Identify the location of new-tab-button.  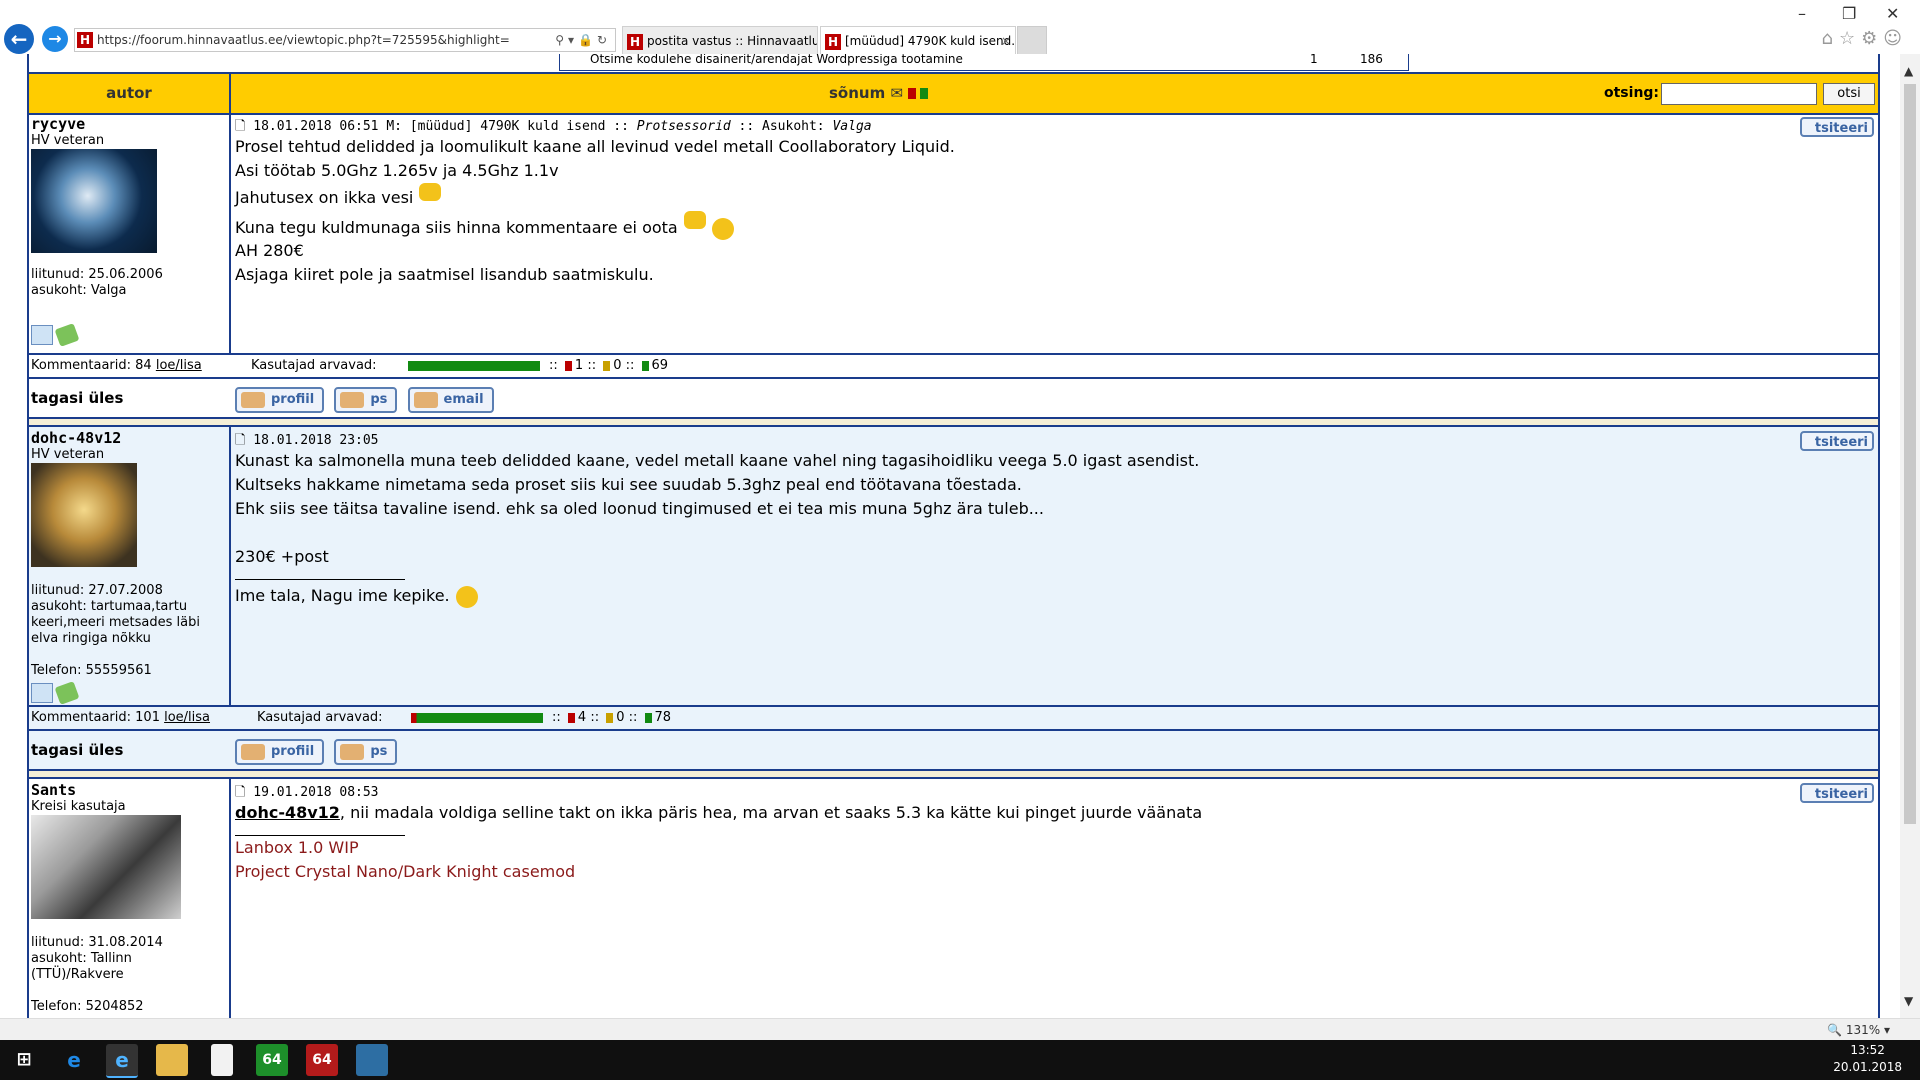
(1032, 41).